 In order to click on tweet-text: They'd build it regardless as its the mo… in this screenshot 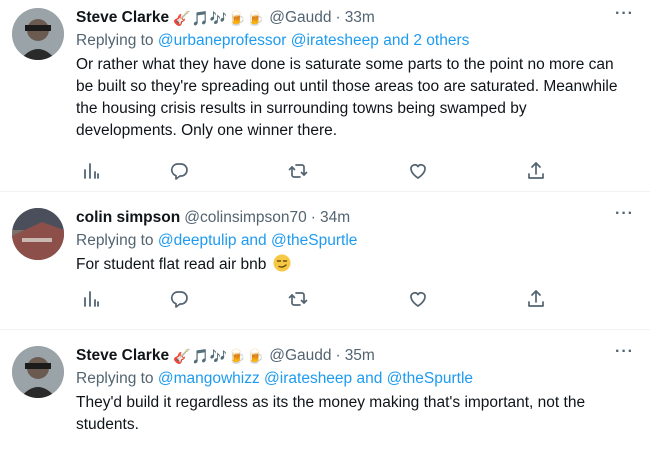, I will do `click(331, 413)`.